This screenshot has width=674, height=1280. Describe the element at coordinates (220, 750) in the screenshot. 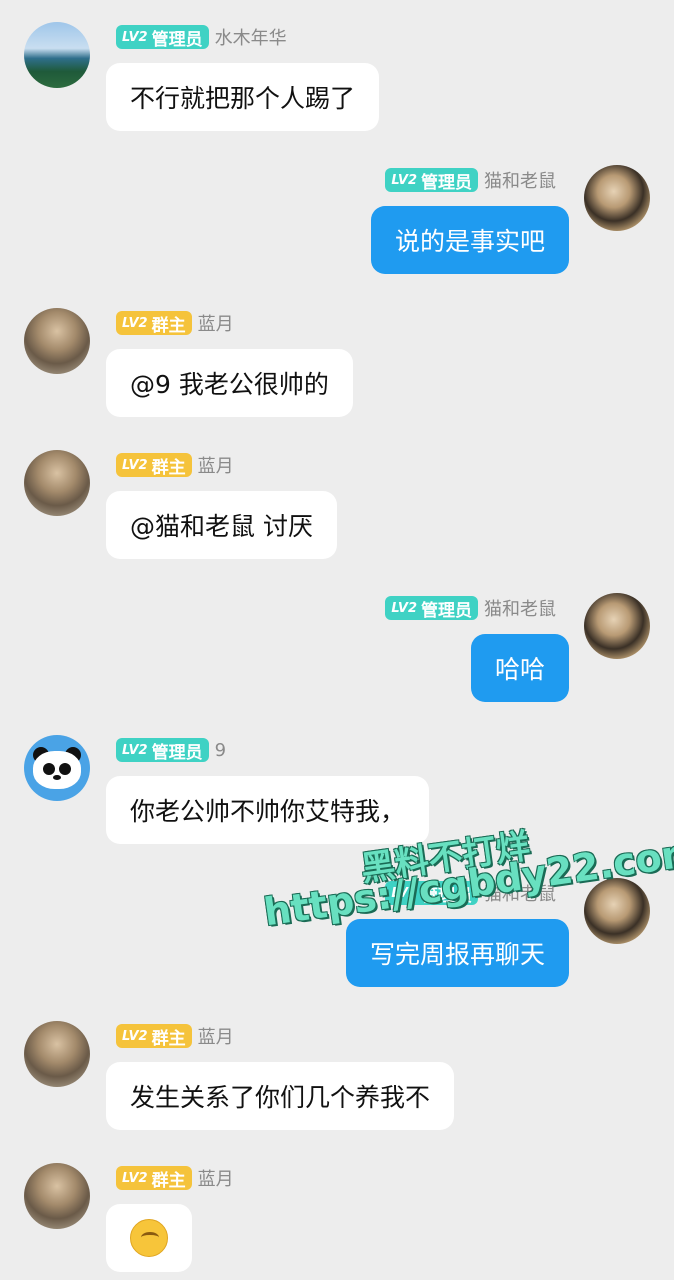

I see `sender-name: 9` at that location.